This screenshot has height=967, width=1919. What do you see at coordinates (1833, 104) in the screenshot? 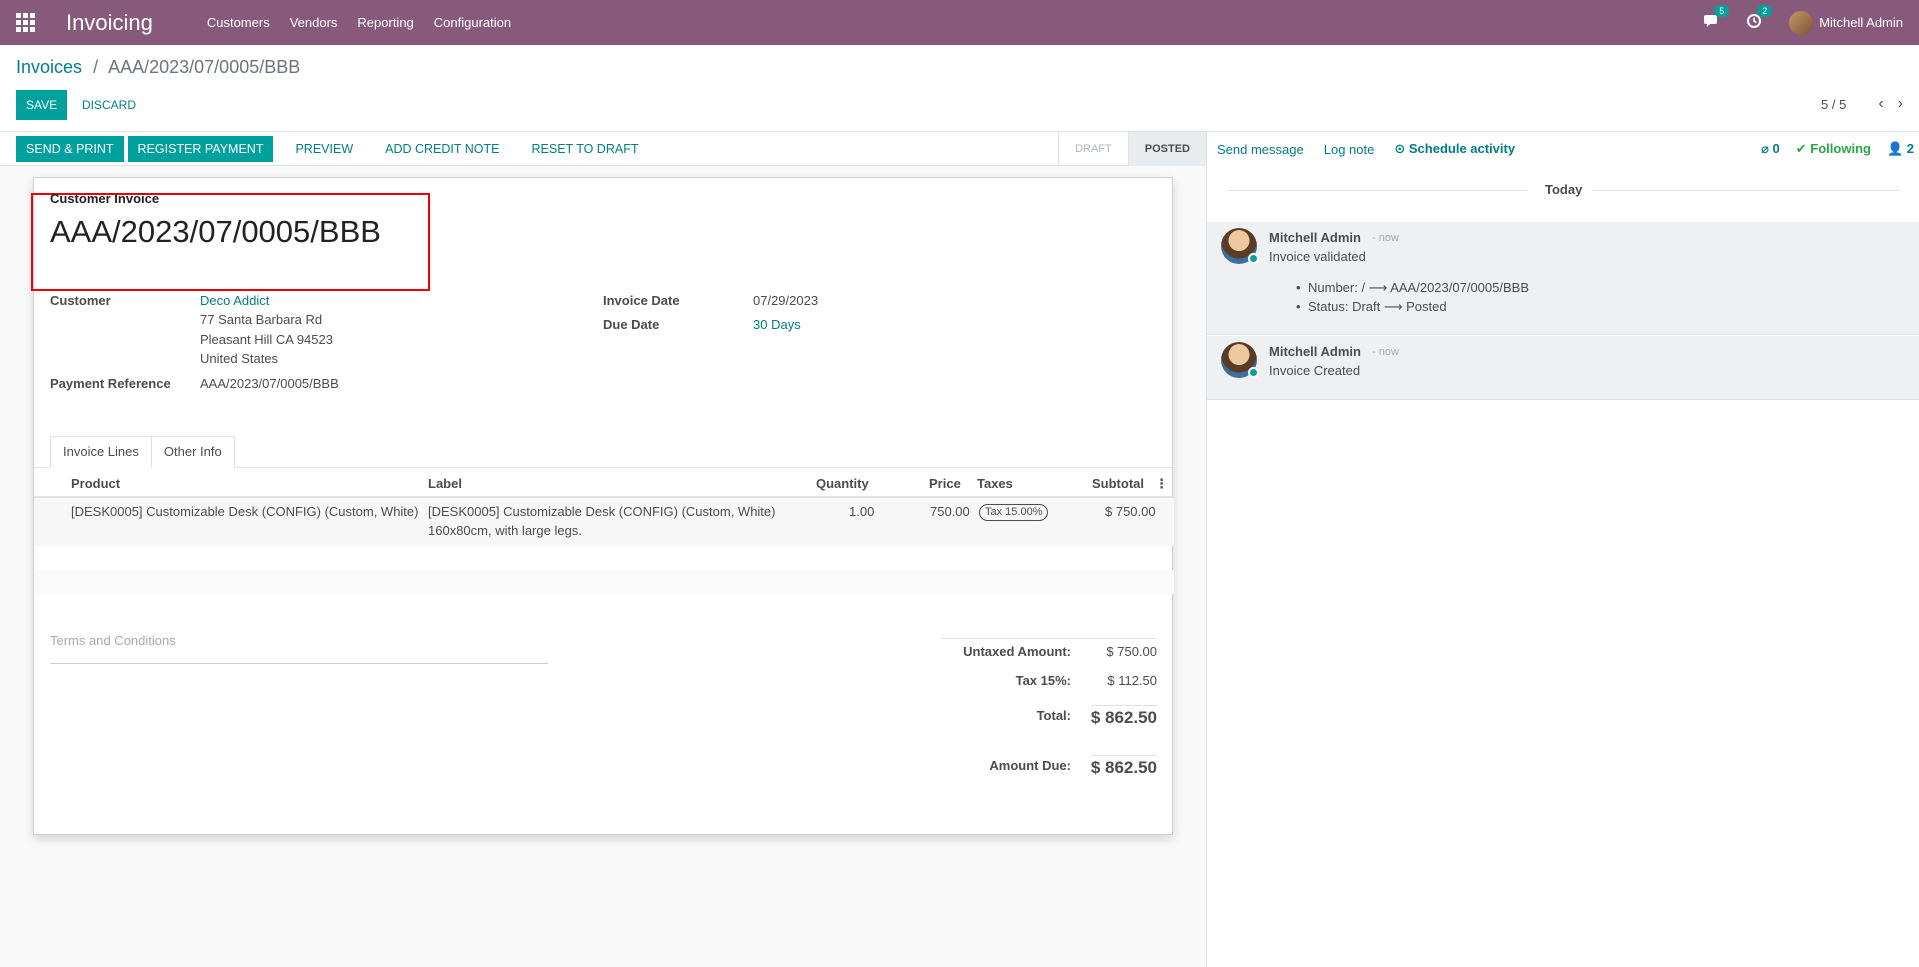
I see `pager-value: 5 / 5` at bounding box center [1833, 104].